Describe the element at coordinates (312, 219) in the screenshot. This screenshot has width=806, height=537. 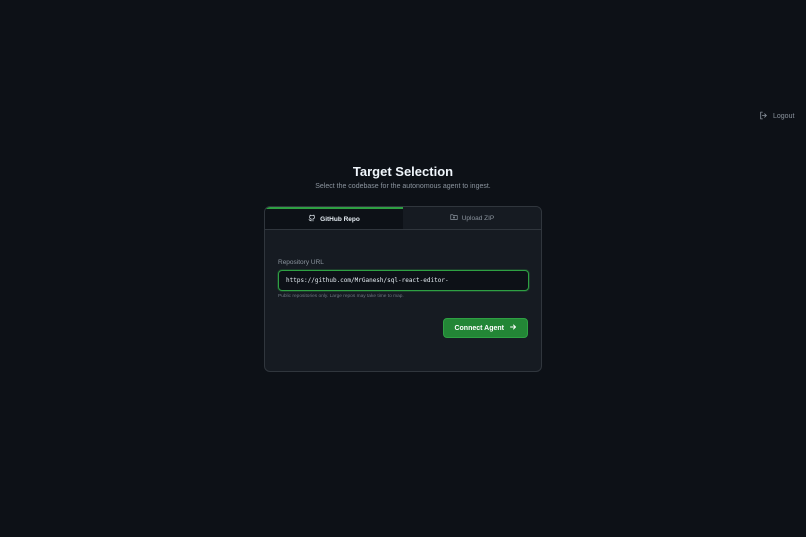
I see `github-icon` at that location.